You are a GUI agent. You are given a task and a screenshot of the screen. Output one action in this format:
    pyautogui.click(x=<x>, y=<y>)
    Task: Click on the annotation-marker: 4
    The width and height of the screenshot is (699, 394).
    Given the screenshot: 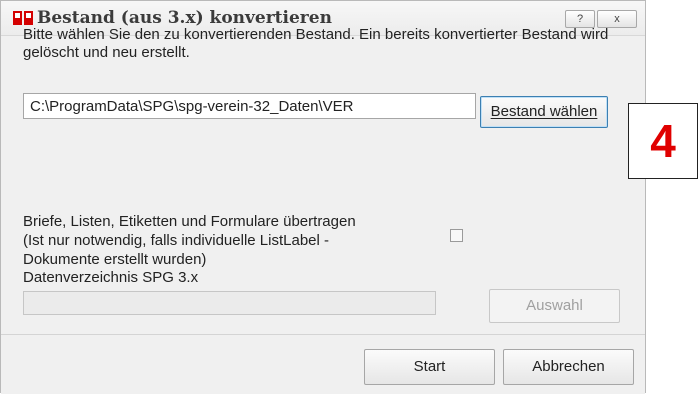 What is the action you would take?
    pyautogui.click(x=663, y=141)
    